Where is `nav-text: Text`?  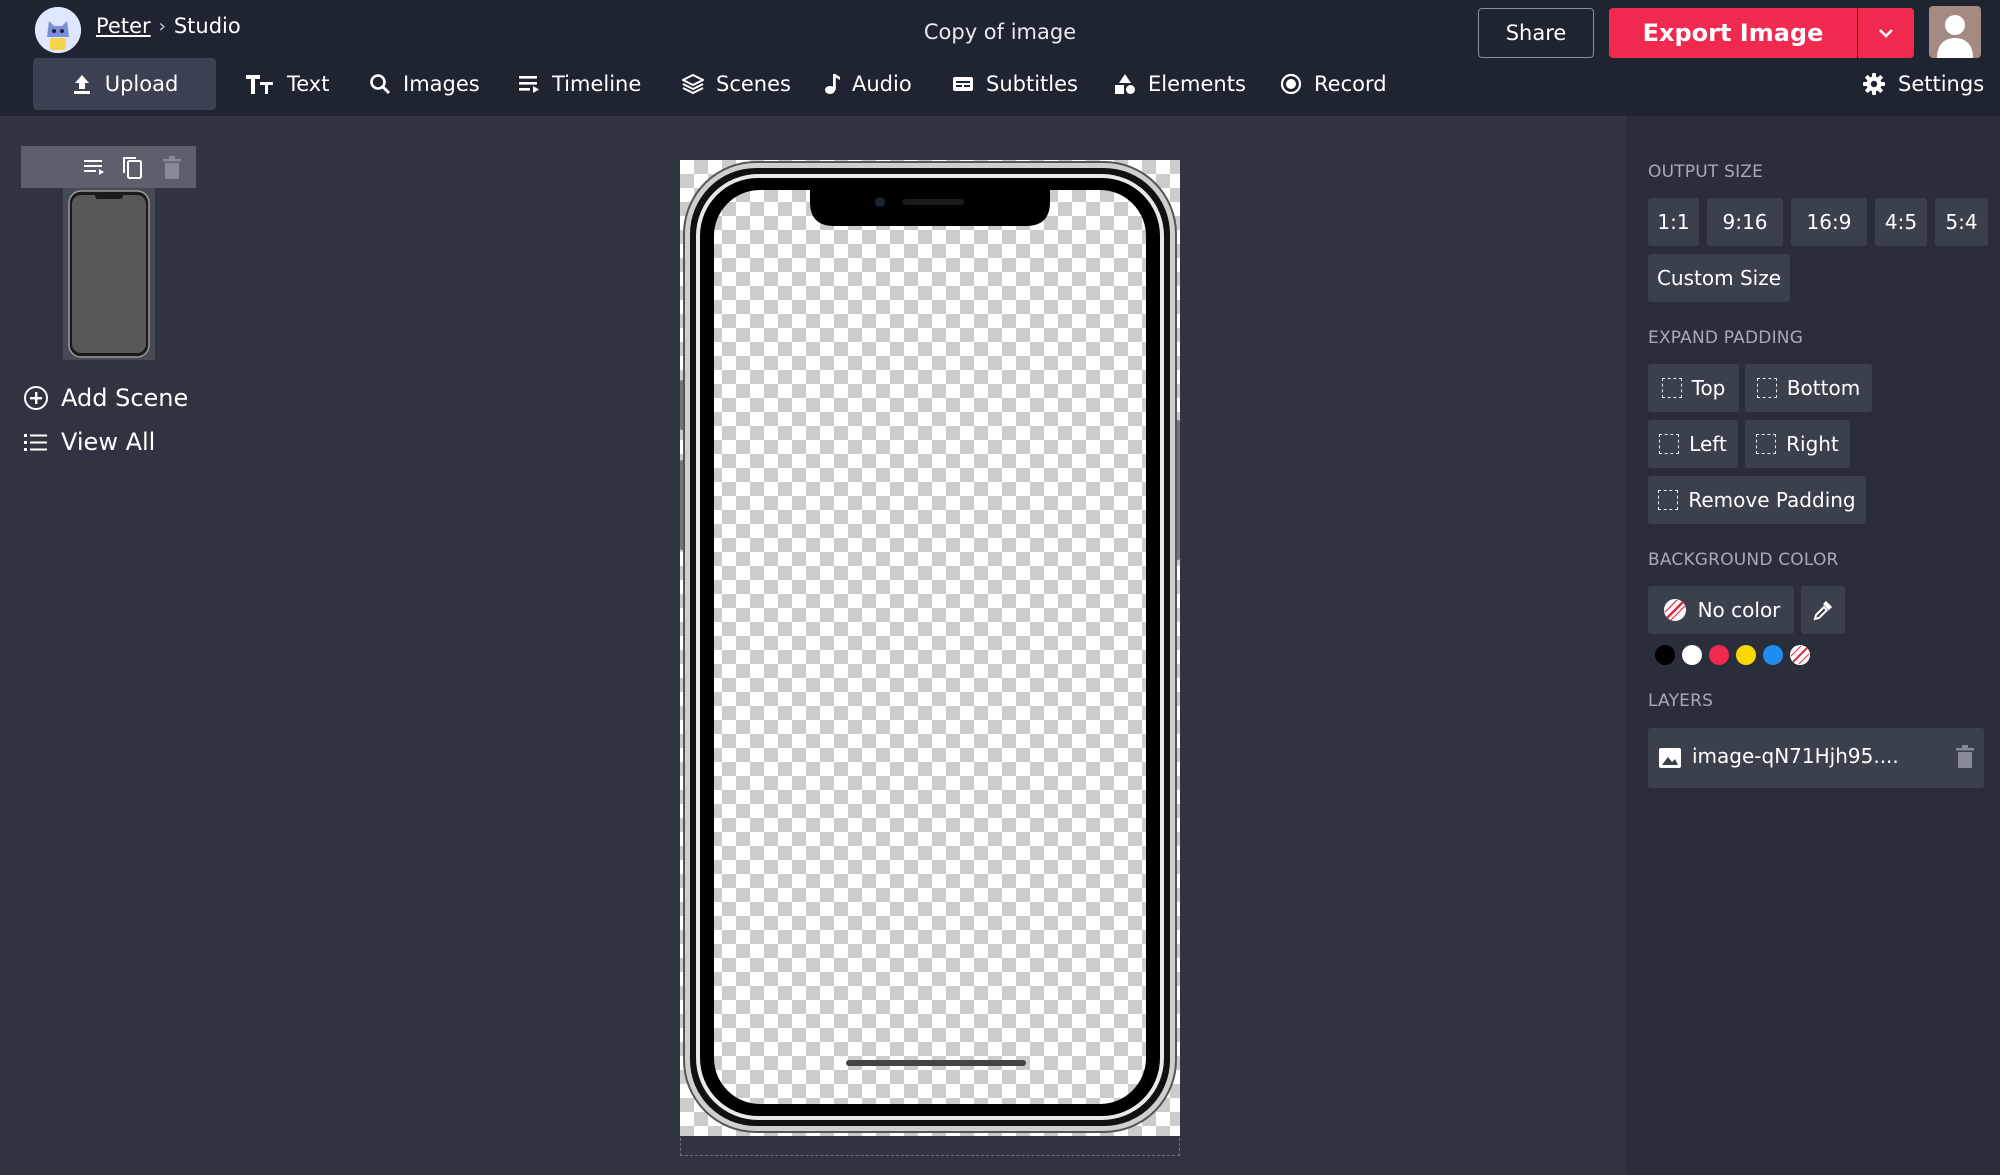 nav-text: Text is located at coordinates (287, 84).